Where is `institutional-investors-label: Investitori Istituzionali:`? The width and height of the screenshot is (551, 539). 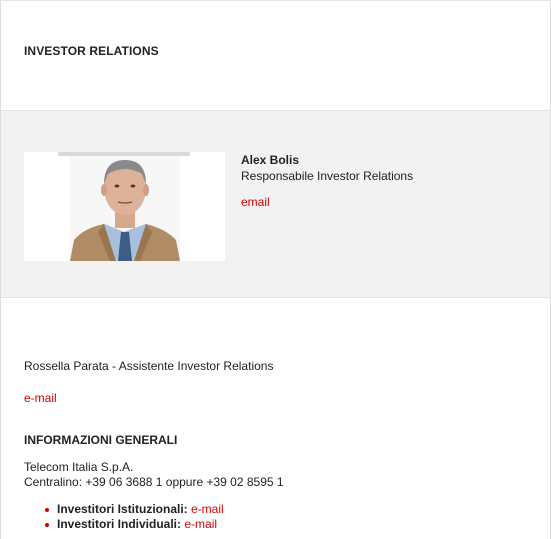 institutional-investors-label: Investitori Istituzionali: is located at coordinates (124, 509).